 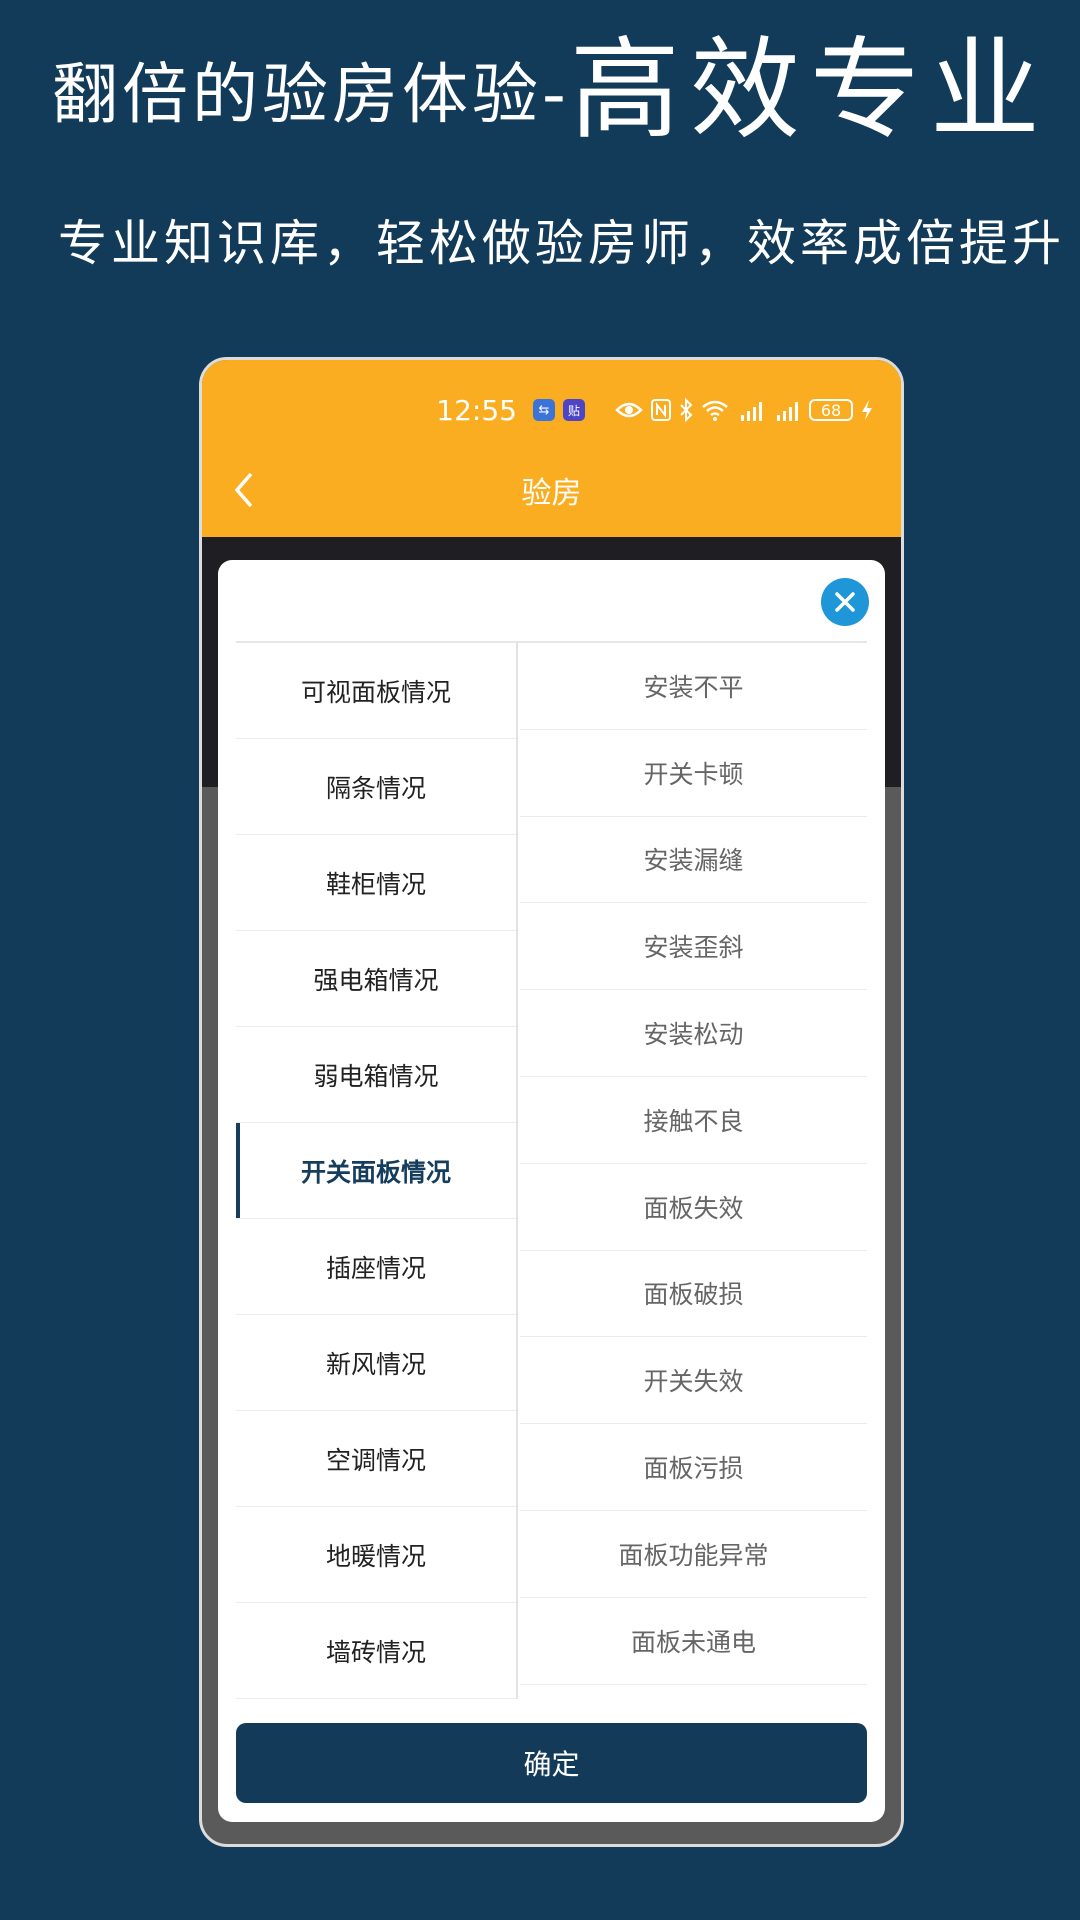 I want to click on issue-item: 安装不平, so click(x=693, y=686).